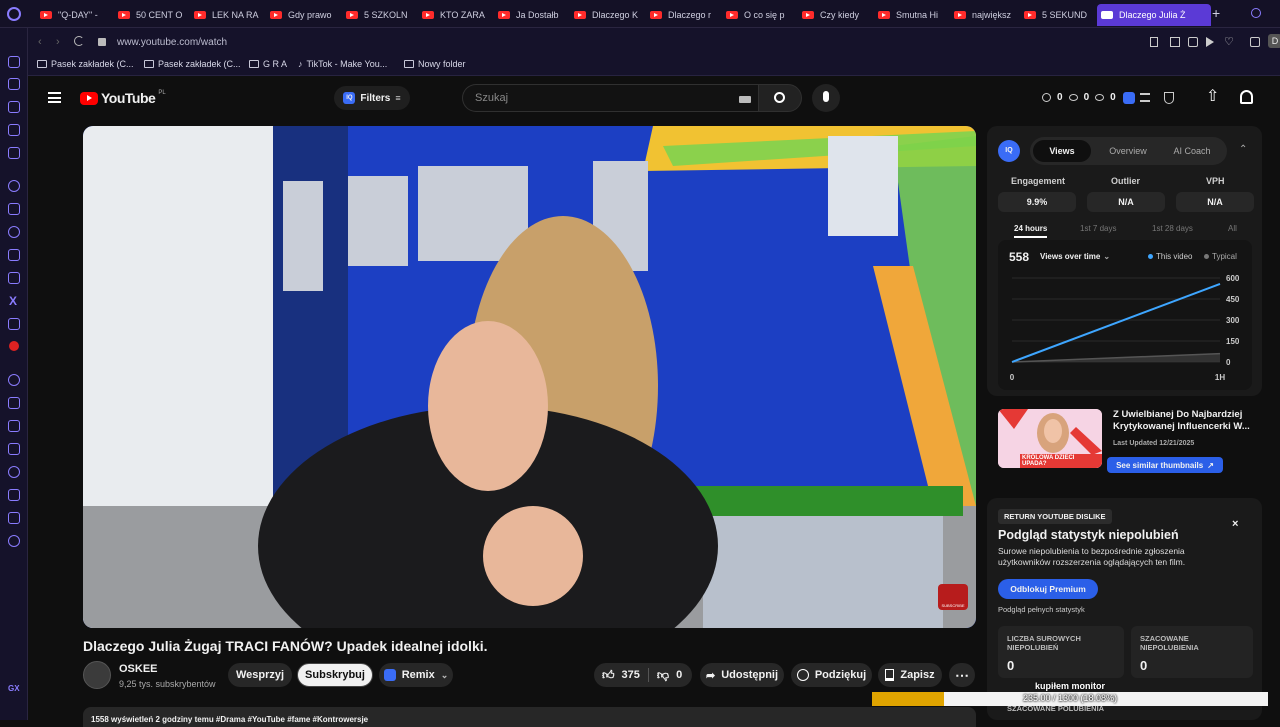 The image size is (1280, 727). What do you see at coordinates (610, 98) in the screenshot?
I see `search-input: Szukaj` at bounding box center [610, 98].